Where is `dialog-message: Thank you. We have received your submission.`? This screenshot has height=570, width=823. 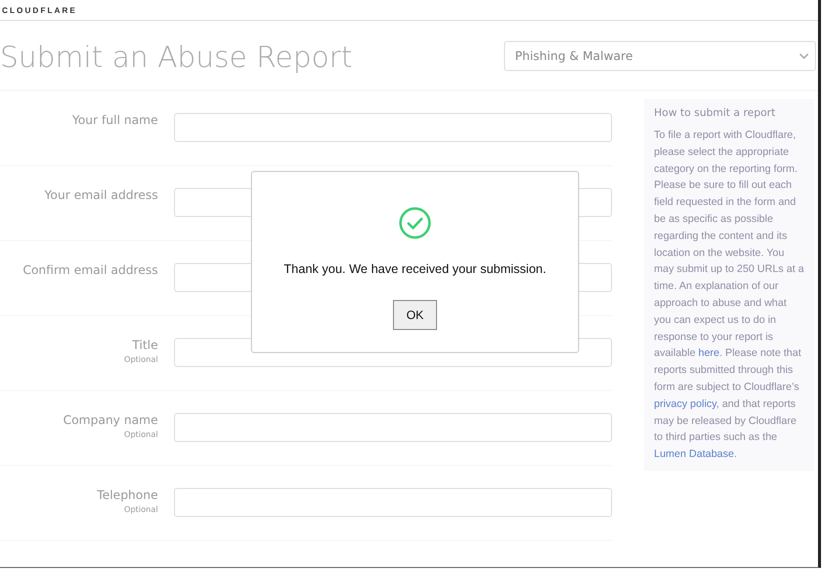 dialog-message: Thank you. We have received your submission. is located at coordinates (415, 269).